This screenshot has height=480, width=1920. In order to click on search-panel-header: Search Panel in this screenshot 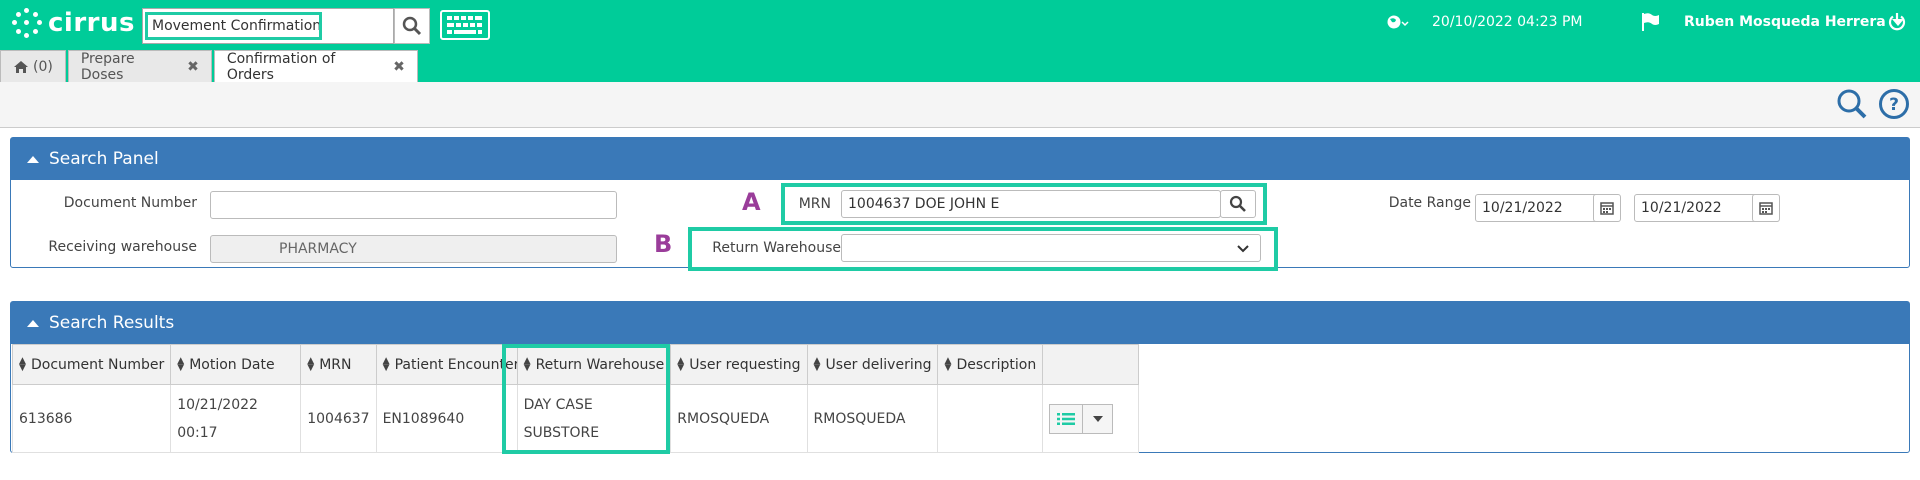, I will do `click(960, 159)`.